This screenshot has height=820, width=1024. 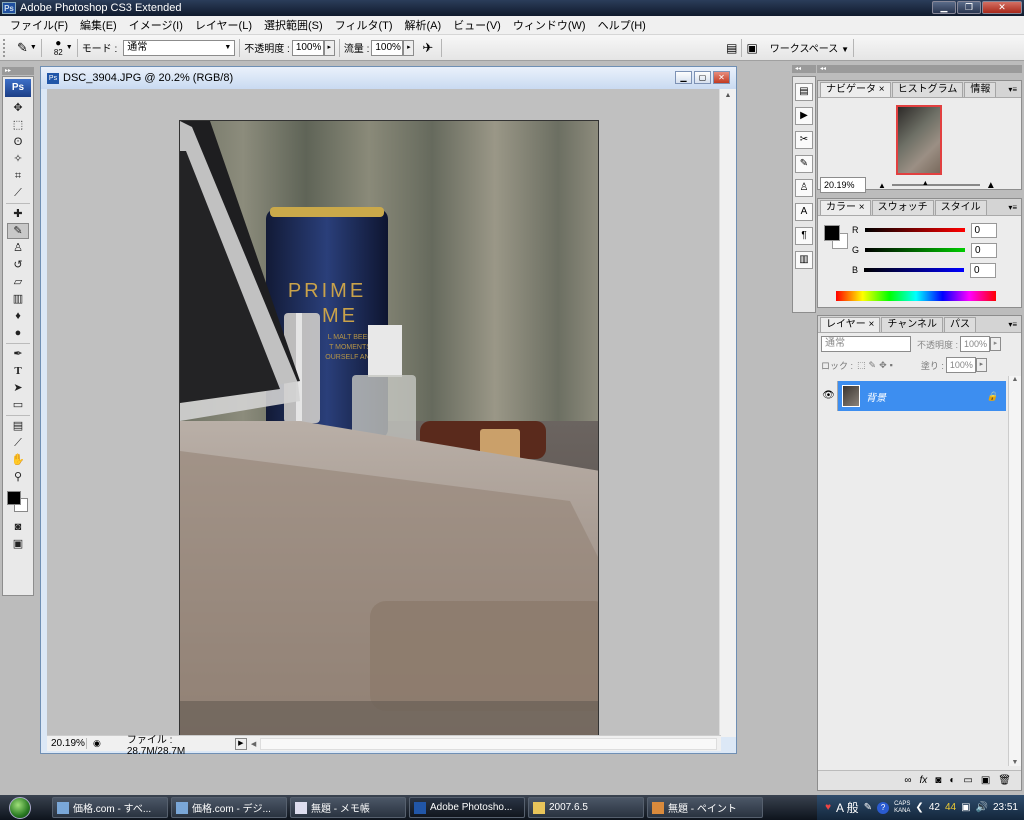 What do you see at coordinates (18, 333) in the screenshot?
I see `dodge-tool-icon: ●` at bounding box center [18, 333].